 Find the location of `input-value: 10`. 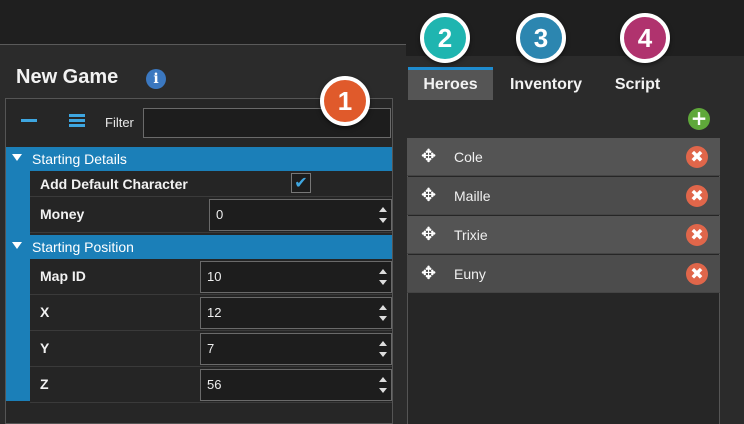

input-value: 10 is located at coordinates (214, 276).